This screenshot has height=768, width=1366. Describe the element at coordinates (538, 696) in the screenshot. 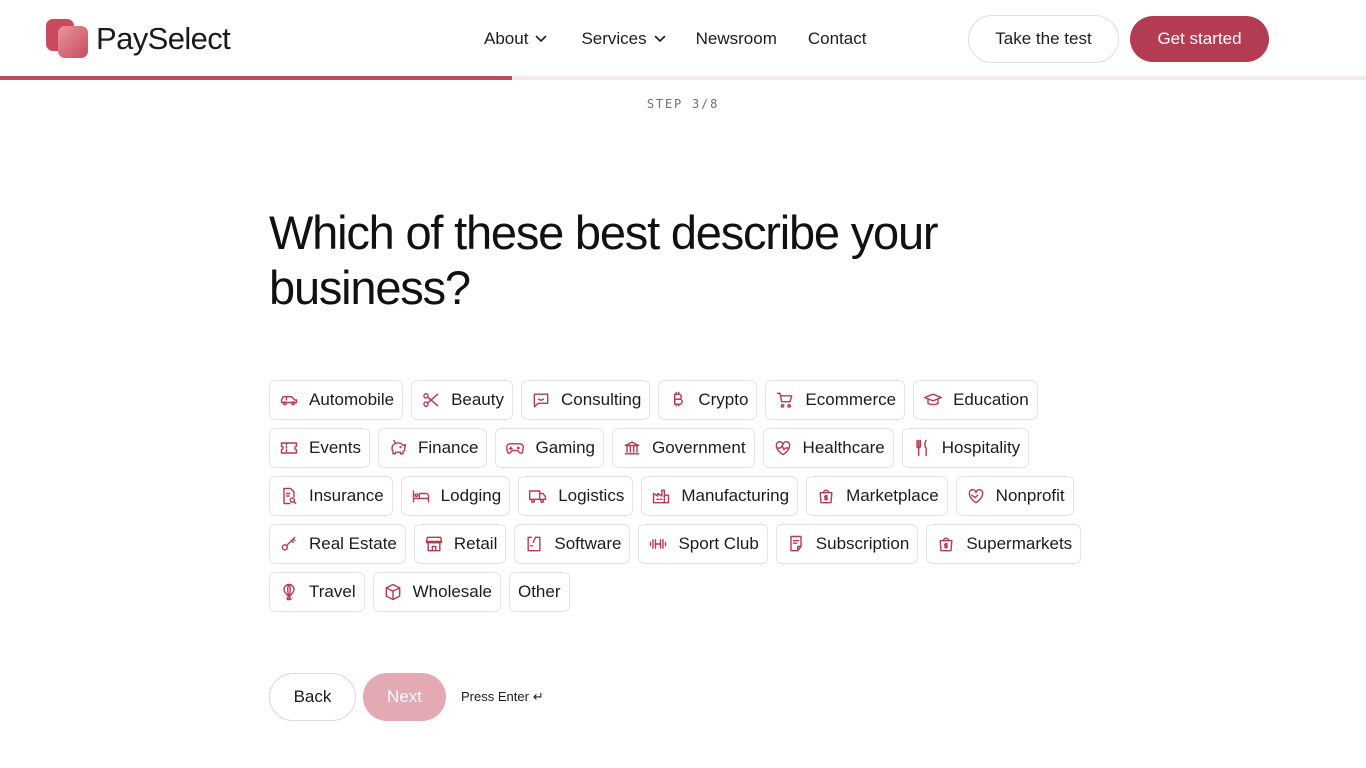

I see `enter-key-icon: ↵` at that location.